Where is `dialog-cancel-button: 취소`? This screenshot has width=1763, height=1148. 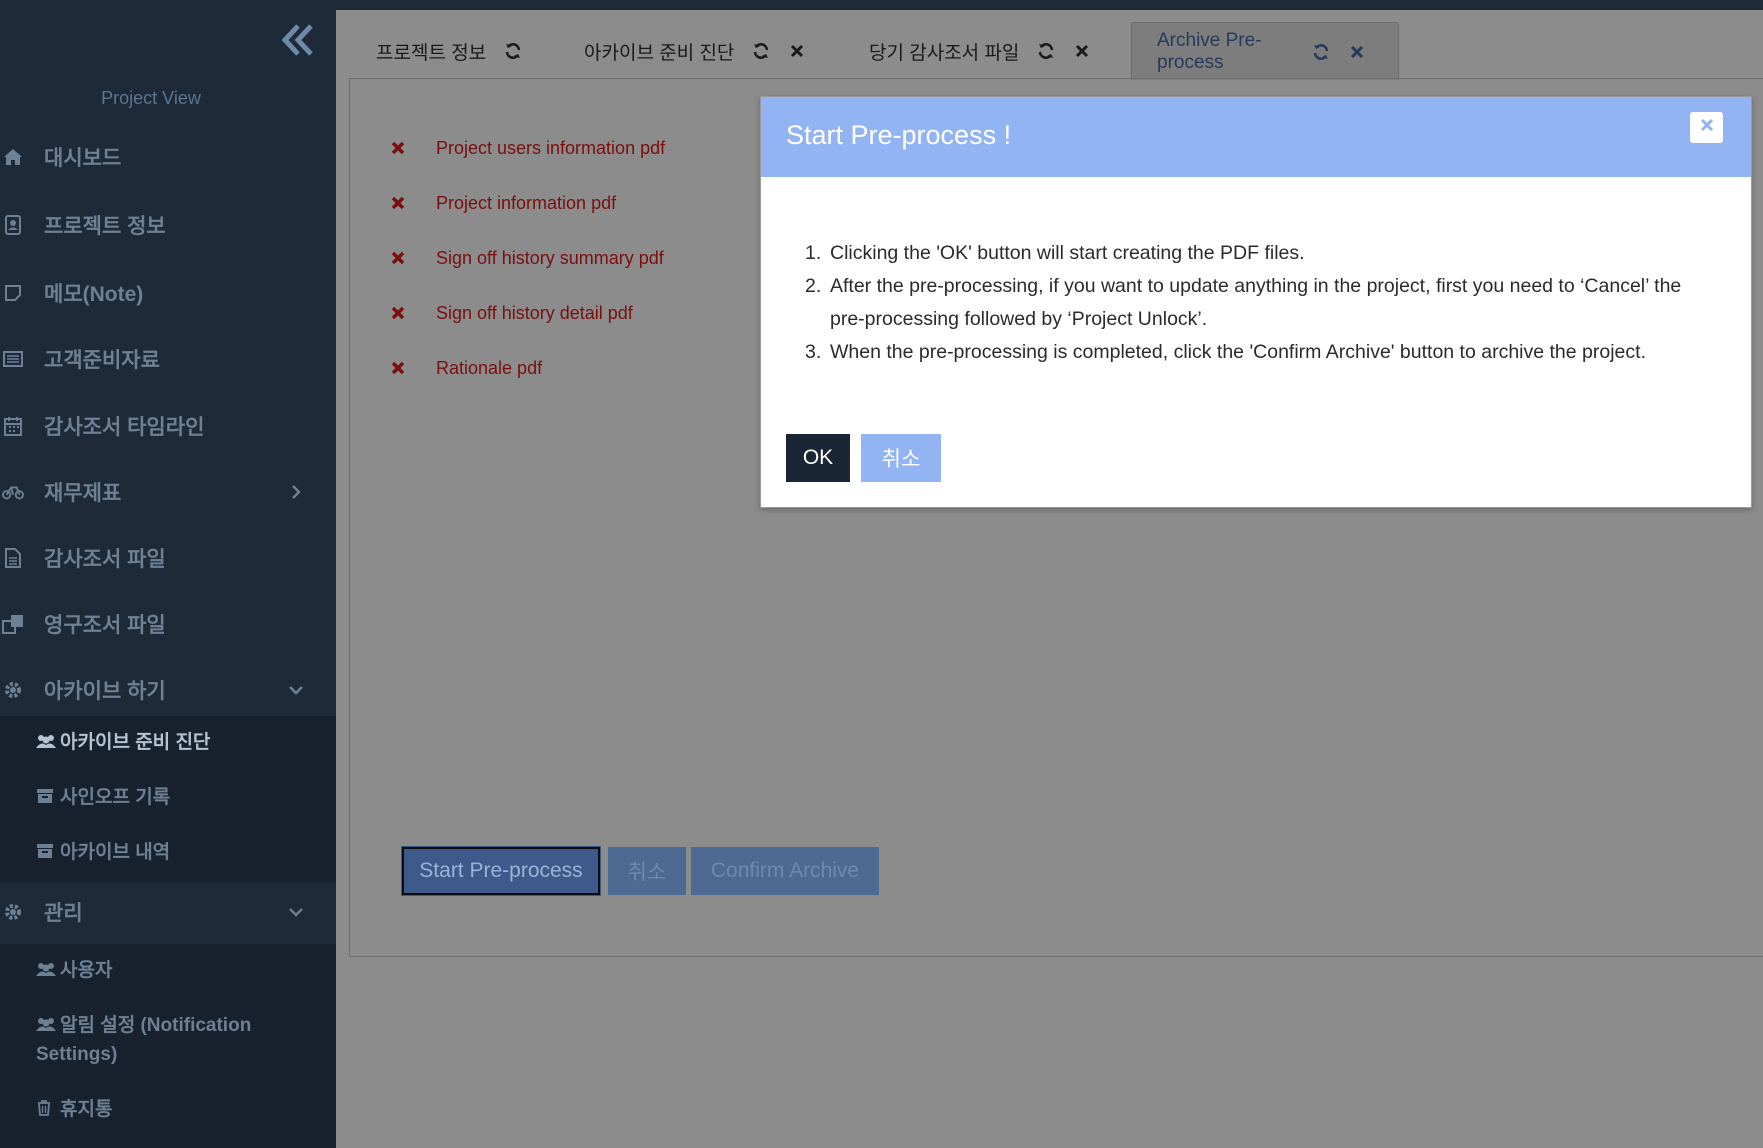 dialog-cancel-button: 취소 is located at coordinates (901, 458).